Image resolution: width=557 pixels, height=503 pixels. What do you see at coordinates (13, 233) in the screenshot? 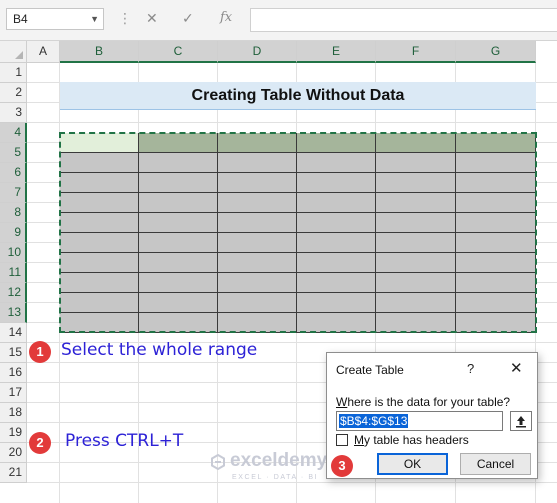
I see `row-header-9: 9` at bounding box center [13, 233].